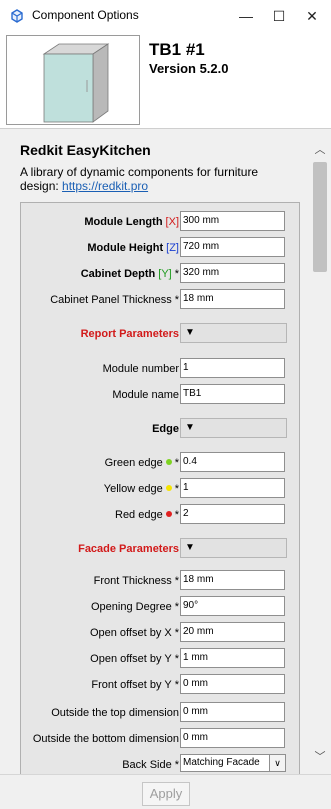 Image resolution: width=331 pixels, height=809 pixels. What do you see at coordinates (320, 455) in the screenshot?
I see `vertical-scrollbar: ︿ ﹀` at bounding box center [320, 455].